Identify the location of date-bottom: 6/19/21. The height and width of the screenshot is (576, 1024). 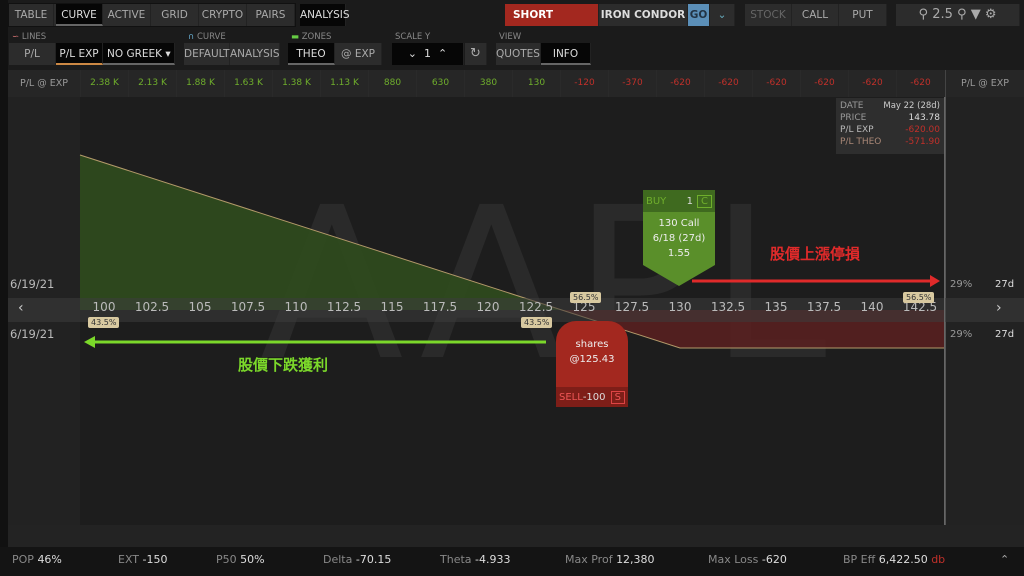
(32, 334).